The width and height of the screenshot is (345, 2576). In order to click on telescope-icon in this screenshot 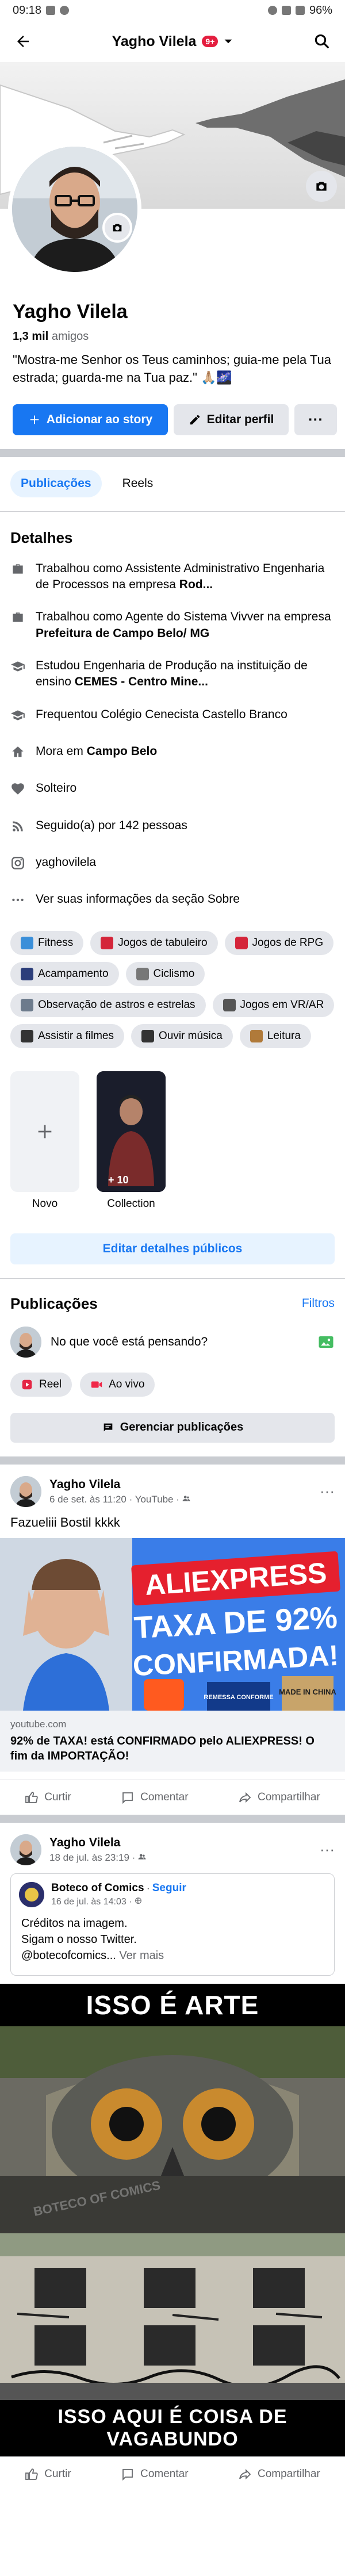, I will do `click(27, 1004)`.